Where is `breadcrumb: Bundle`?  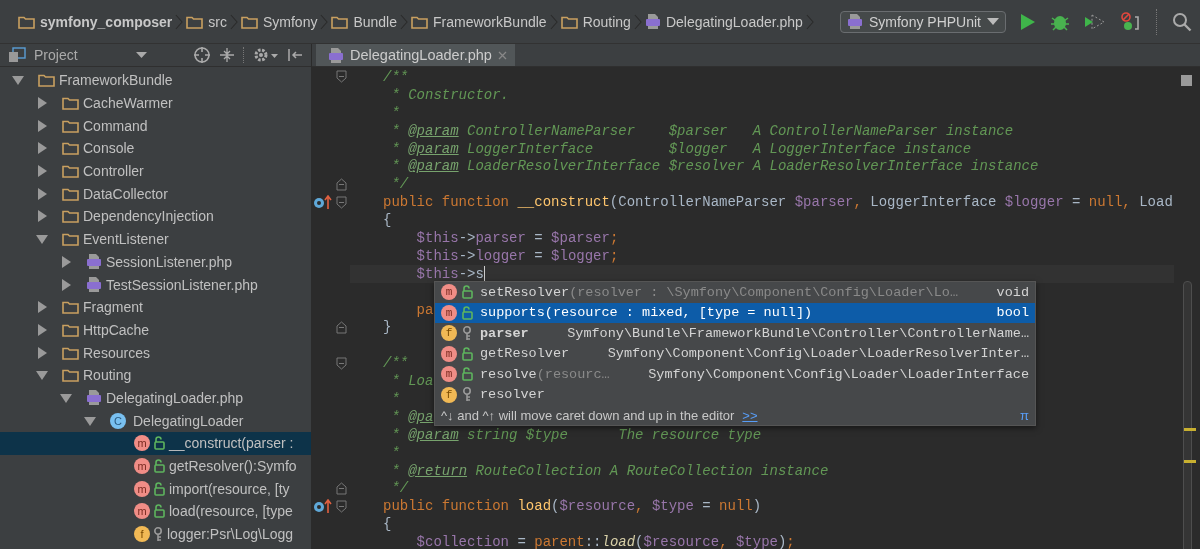 breadcrumb: Bundle is located at coordinates (375, 21).